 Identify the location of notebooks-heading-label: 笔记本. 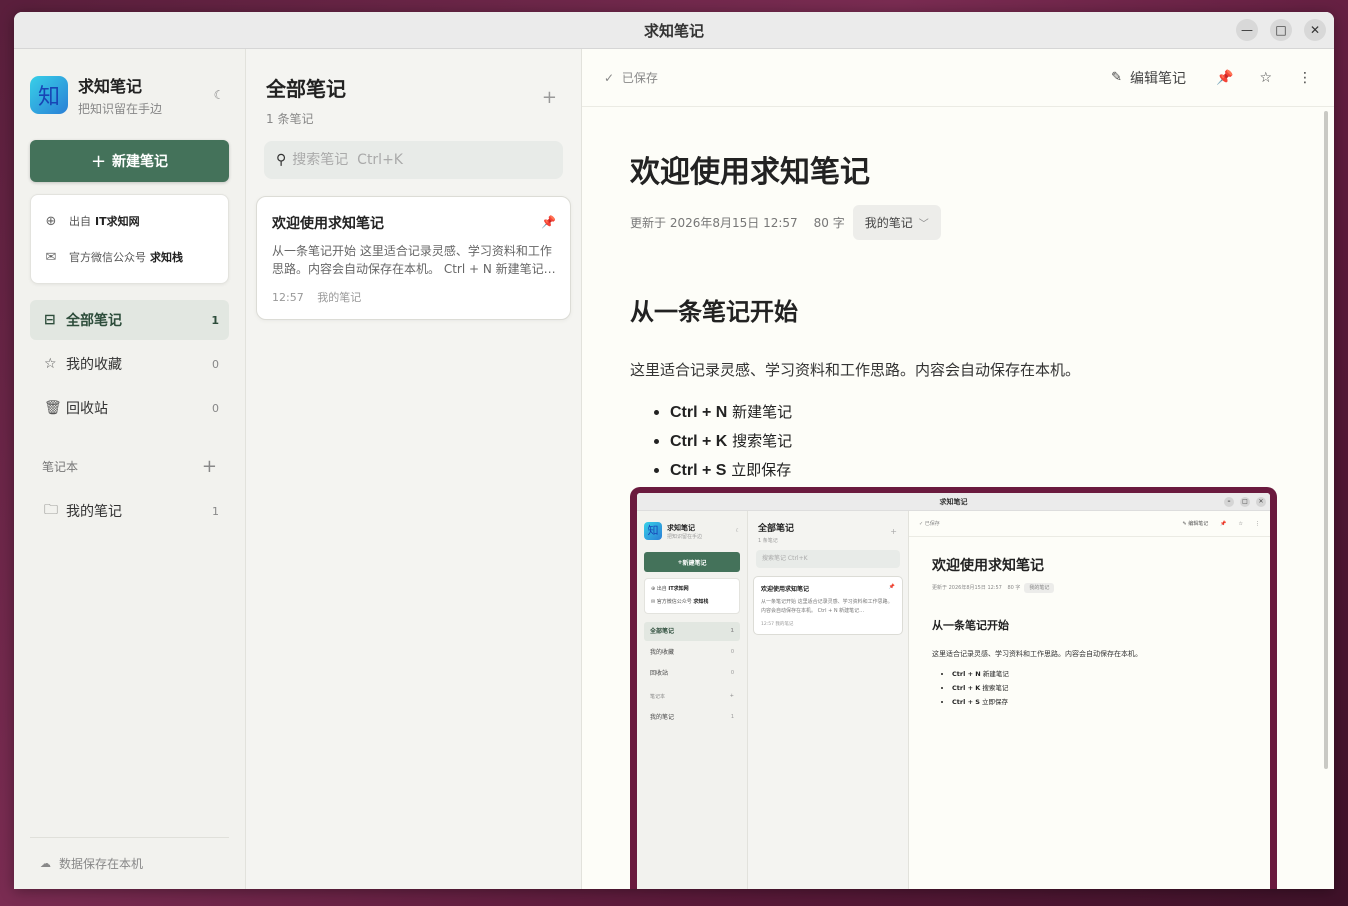
(60, 467).